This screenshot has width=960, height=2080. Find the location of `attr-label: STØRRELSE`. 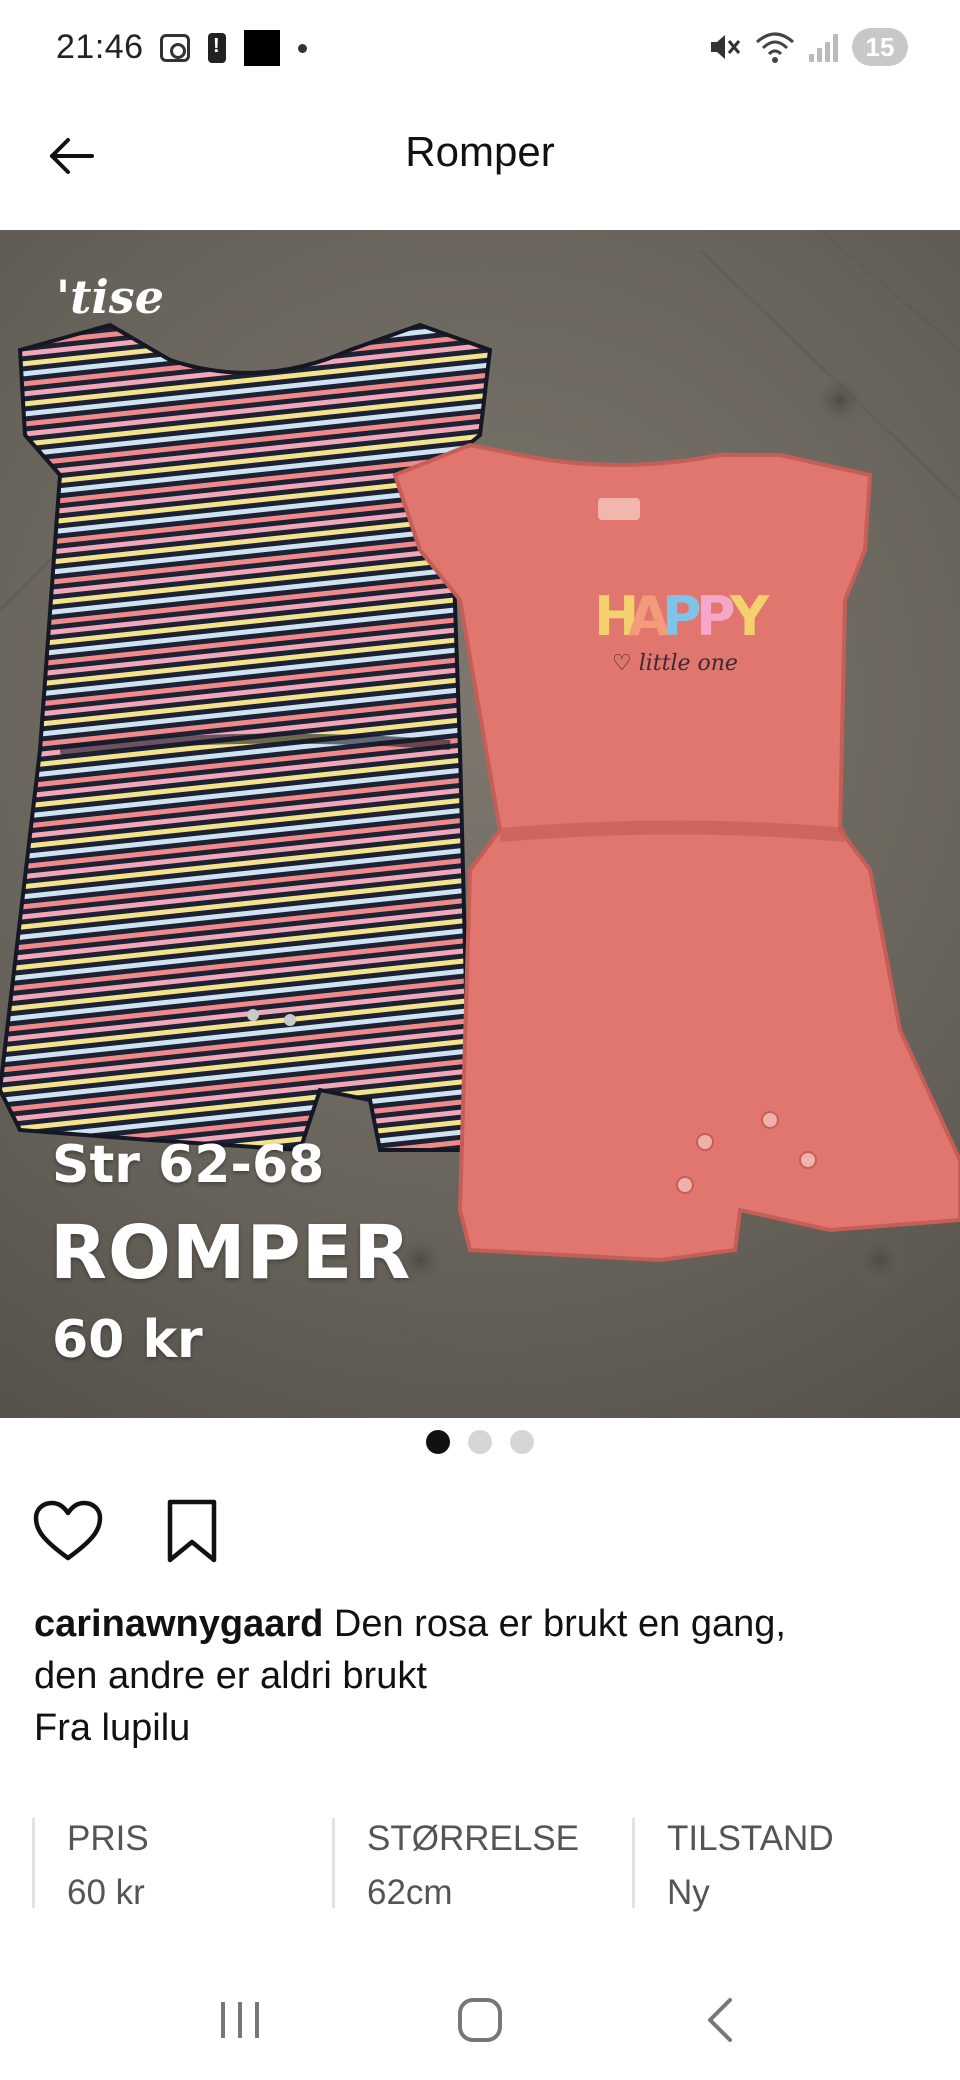

attr-label: STØRRELSE is located at coordinates (473, 1838).